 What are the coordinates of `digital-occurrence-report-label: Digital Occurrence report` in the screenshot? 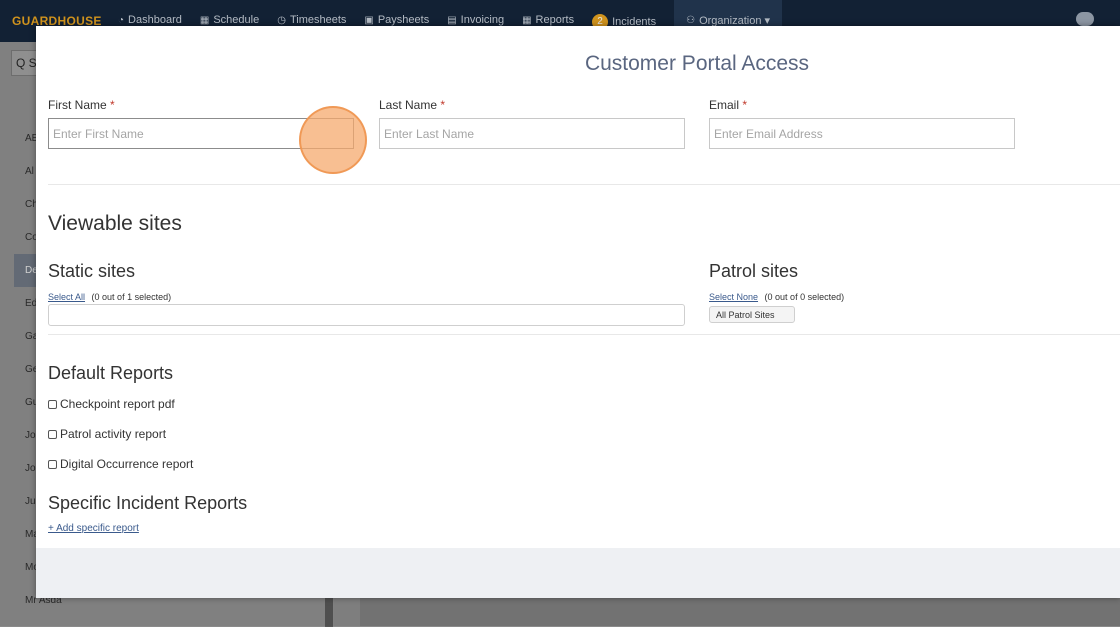 It's located at (127, 464).